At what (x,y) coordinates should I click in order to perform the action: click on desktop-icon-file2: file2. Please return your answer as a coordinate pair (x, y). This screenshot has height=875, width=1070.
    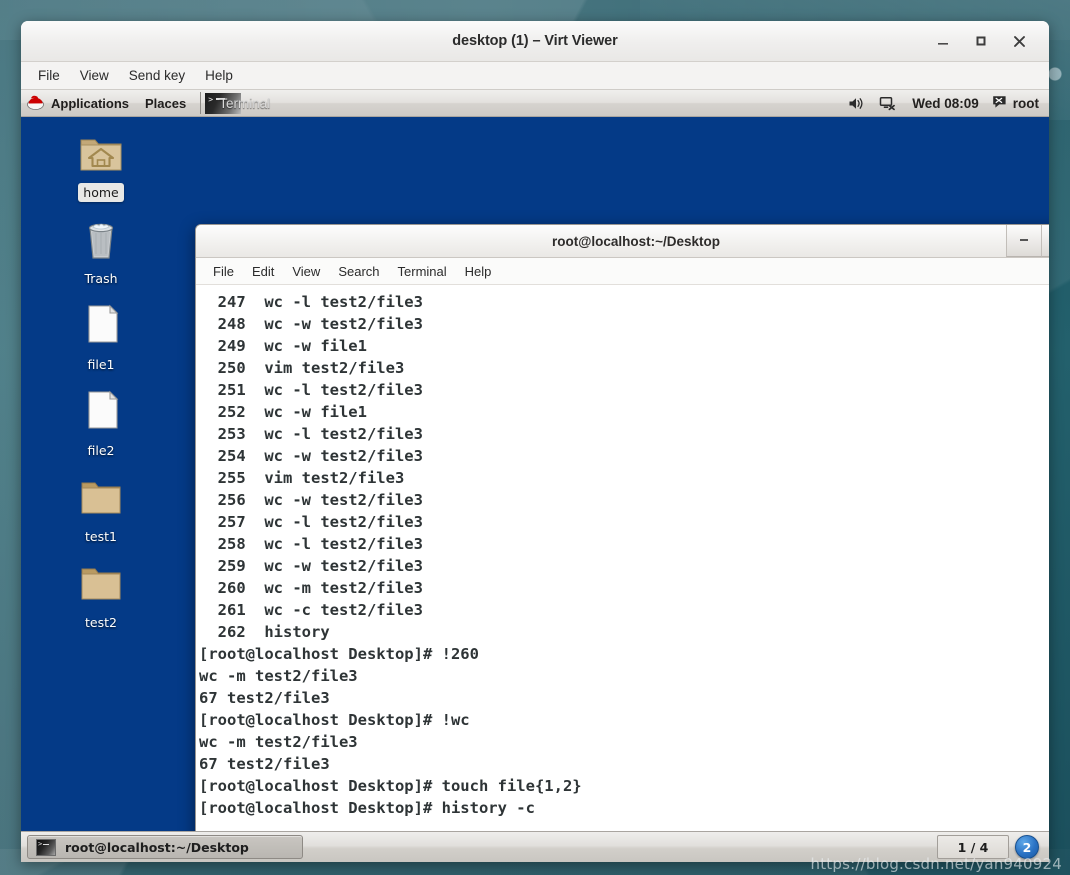
    Looking at the image, I should click on (101, 417).